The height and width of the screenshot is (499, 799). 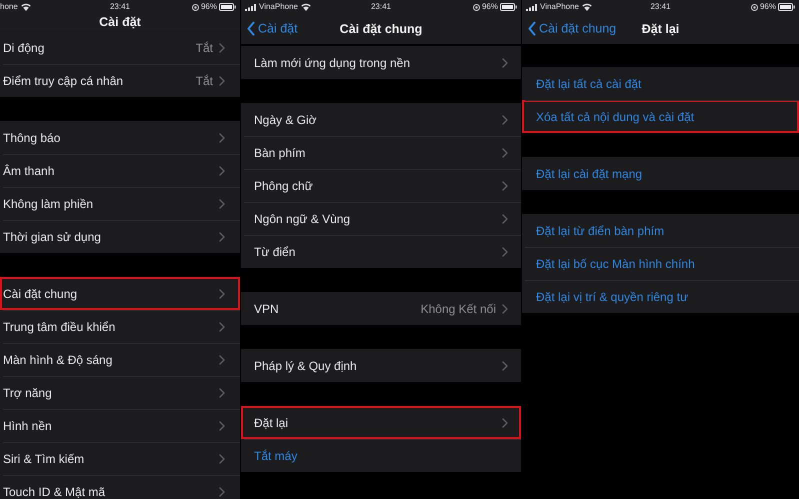 I want to click on row-label: Điểm truy cập cá nhân, so click(x=63, y=81).